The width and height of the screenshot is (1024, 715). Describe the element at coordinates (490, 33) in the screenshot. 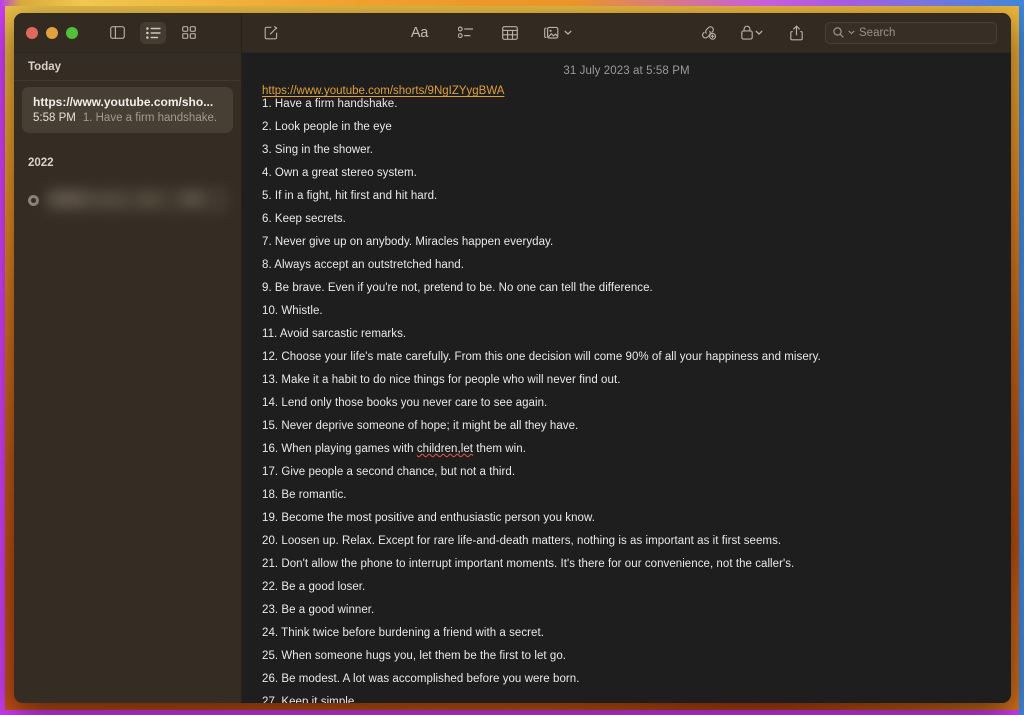

I see `format-toolbar-group: Aa` at that location.